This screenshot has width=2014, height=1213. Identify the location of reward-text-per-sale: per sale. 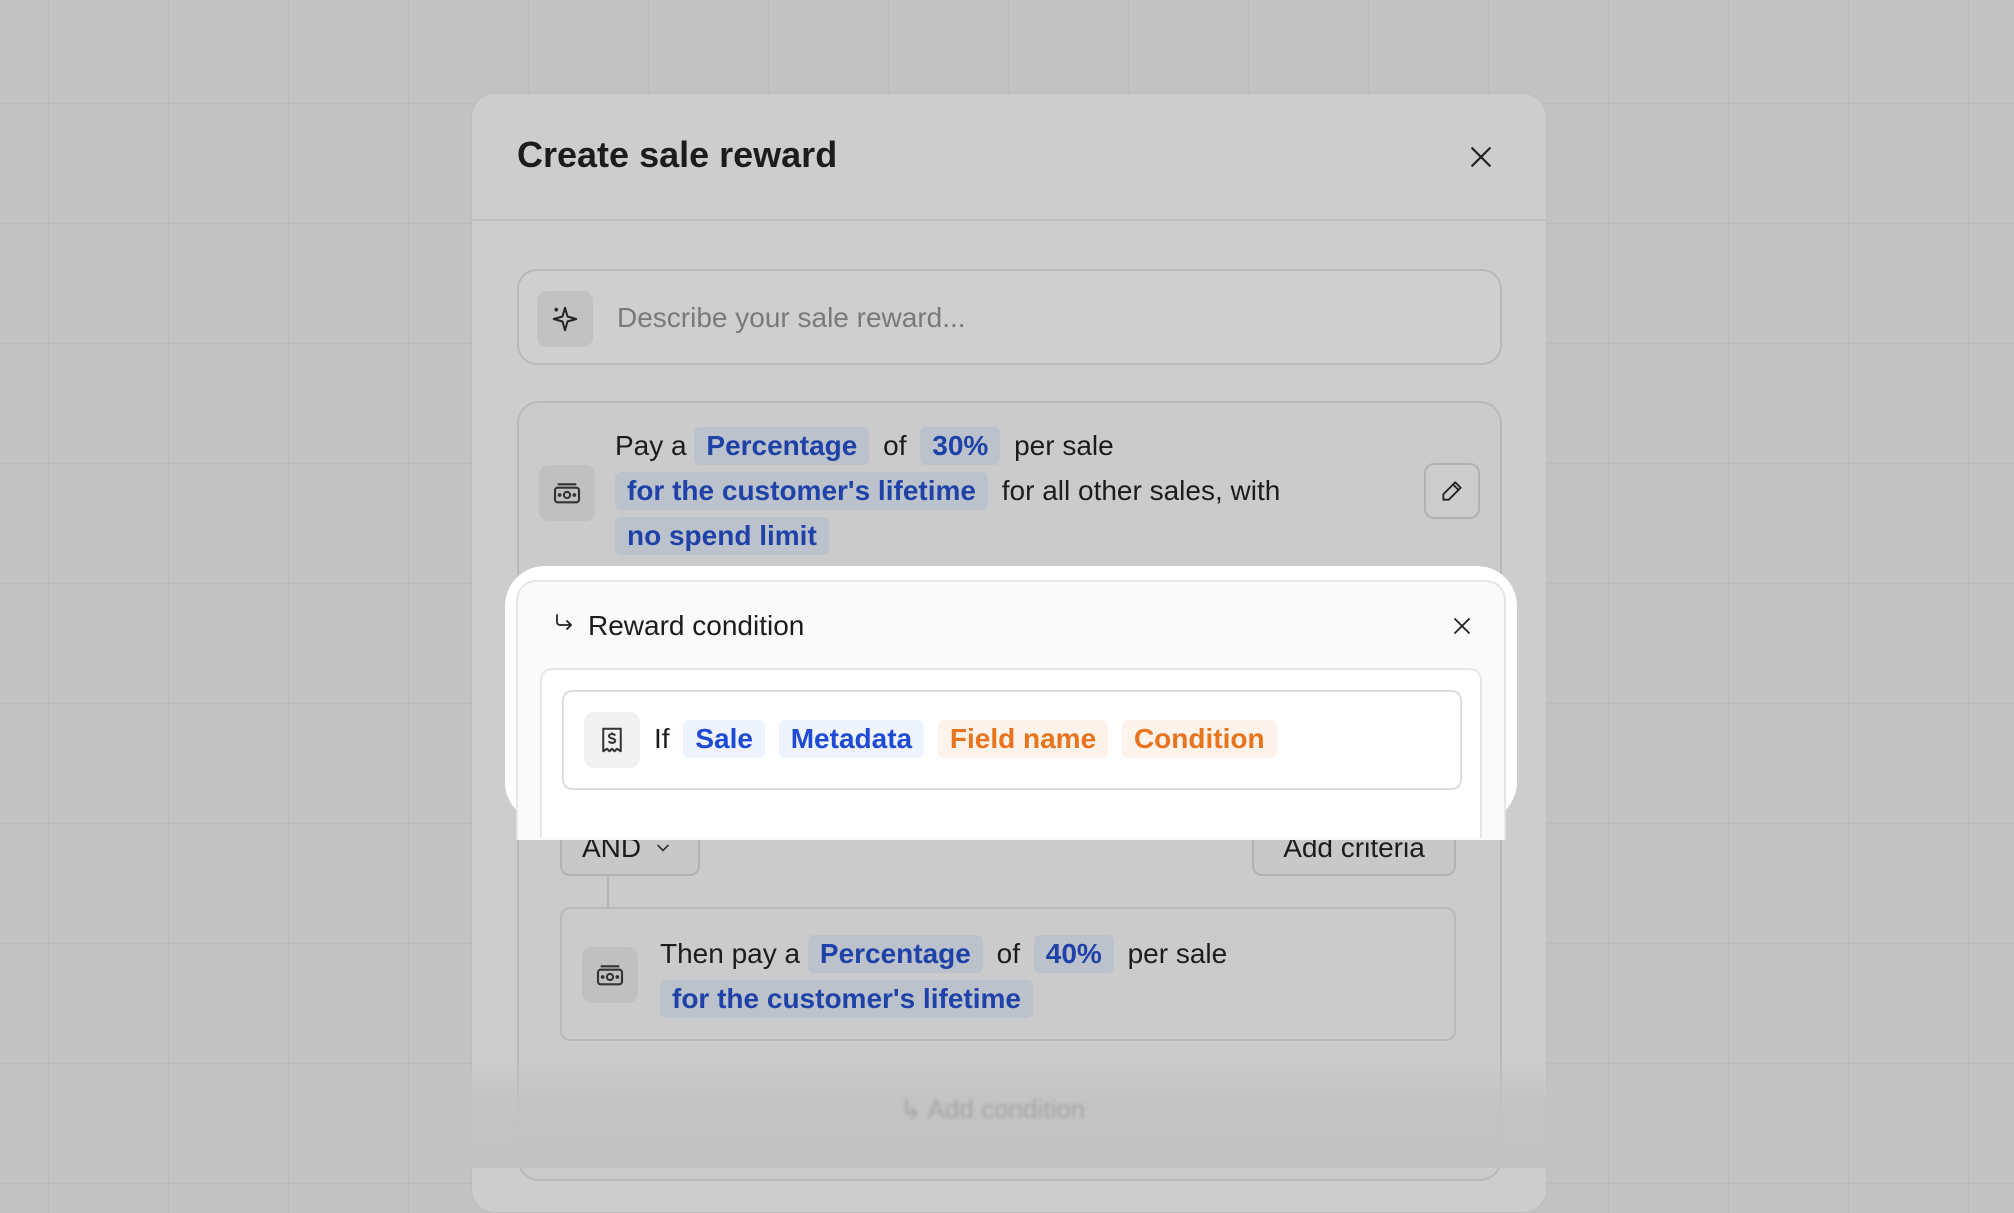
(1064, 445).